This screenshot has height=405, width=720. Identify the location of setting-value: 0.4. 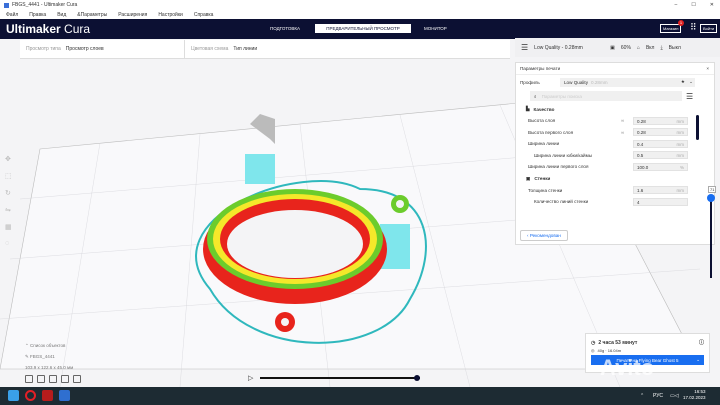
(640, 144).